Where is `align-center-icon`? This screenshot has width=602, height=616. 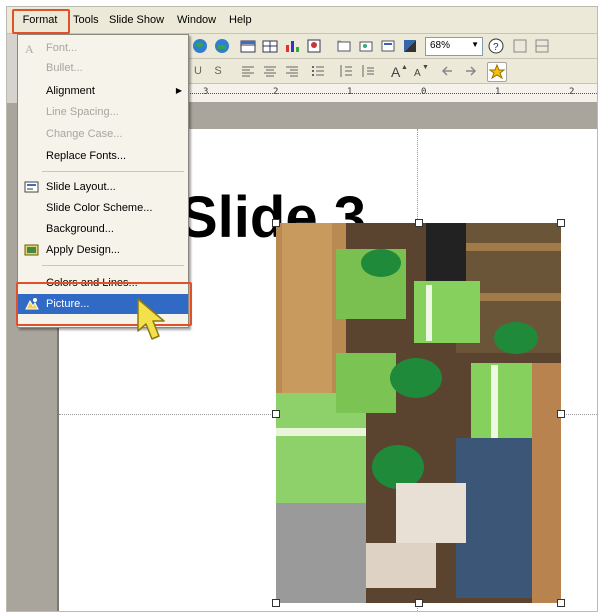
align-center-icon is located at coordinates (270, 71).